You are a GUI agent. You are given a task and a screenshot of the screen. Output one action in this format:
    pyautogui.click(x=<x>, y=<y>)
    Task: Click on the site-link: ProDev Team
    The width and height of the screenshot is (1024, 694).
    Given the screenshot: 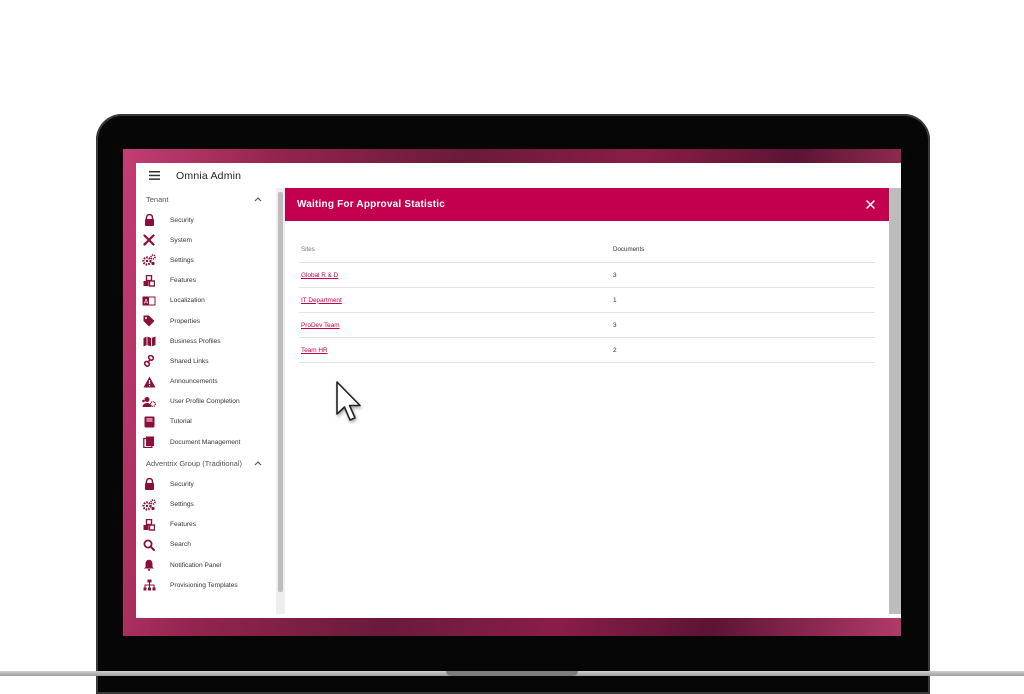 What is the action you would take?
    pyautogui.click(x=320, y=325)
    